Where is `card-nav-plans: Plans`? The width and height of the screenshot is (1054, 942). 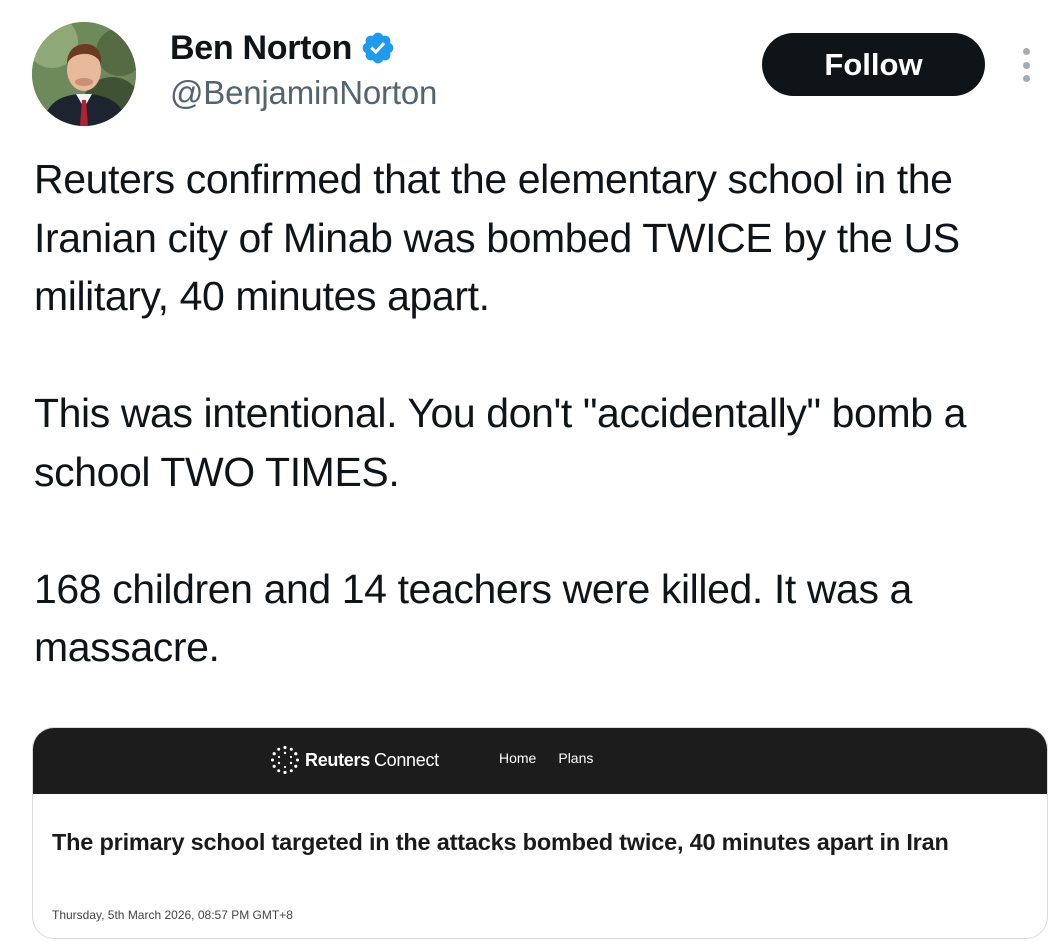 card-nav-plans: Plans is located at coordinates (575, 758).